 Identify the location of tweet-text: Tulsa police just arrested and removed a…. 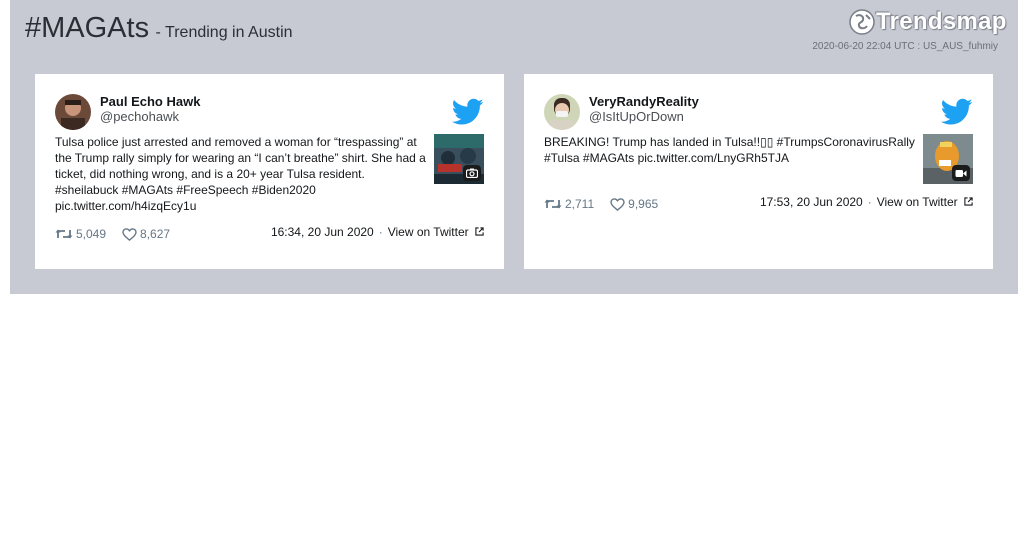
(240, 174).